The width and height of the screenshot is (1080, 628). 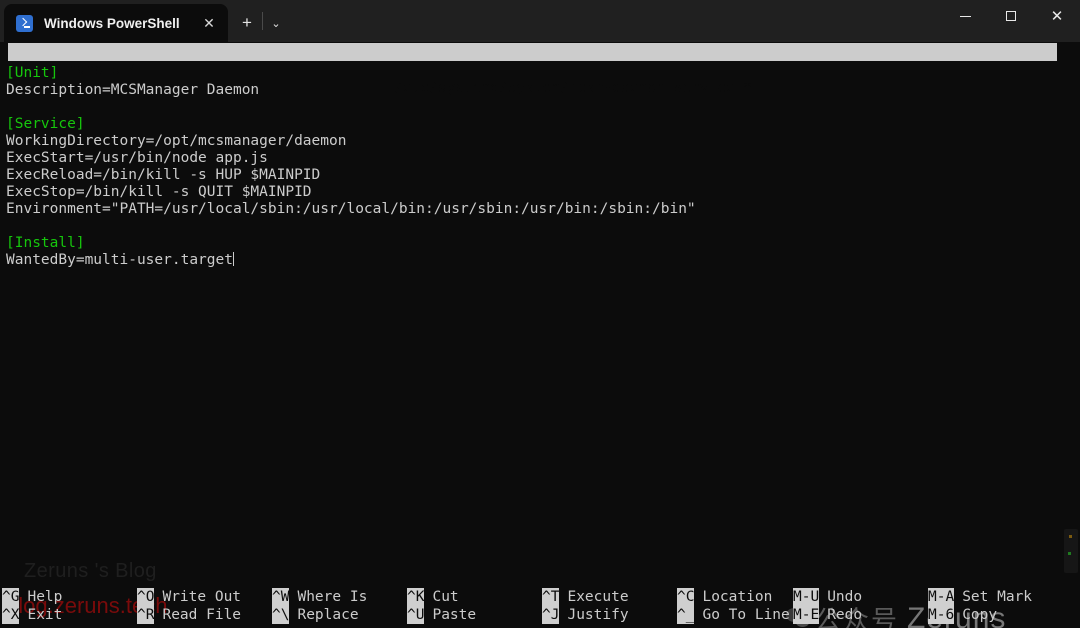 What do you see at coordinates (45, 615) in the screenshot?
I see `shortcut-label: Exit` at bounding box center [45, 615].